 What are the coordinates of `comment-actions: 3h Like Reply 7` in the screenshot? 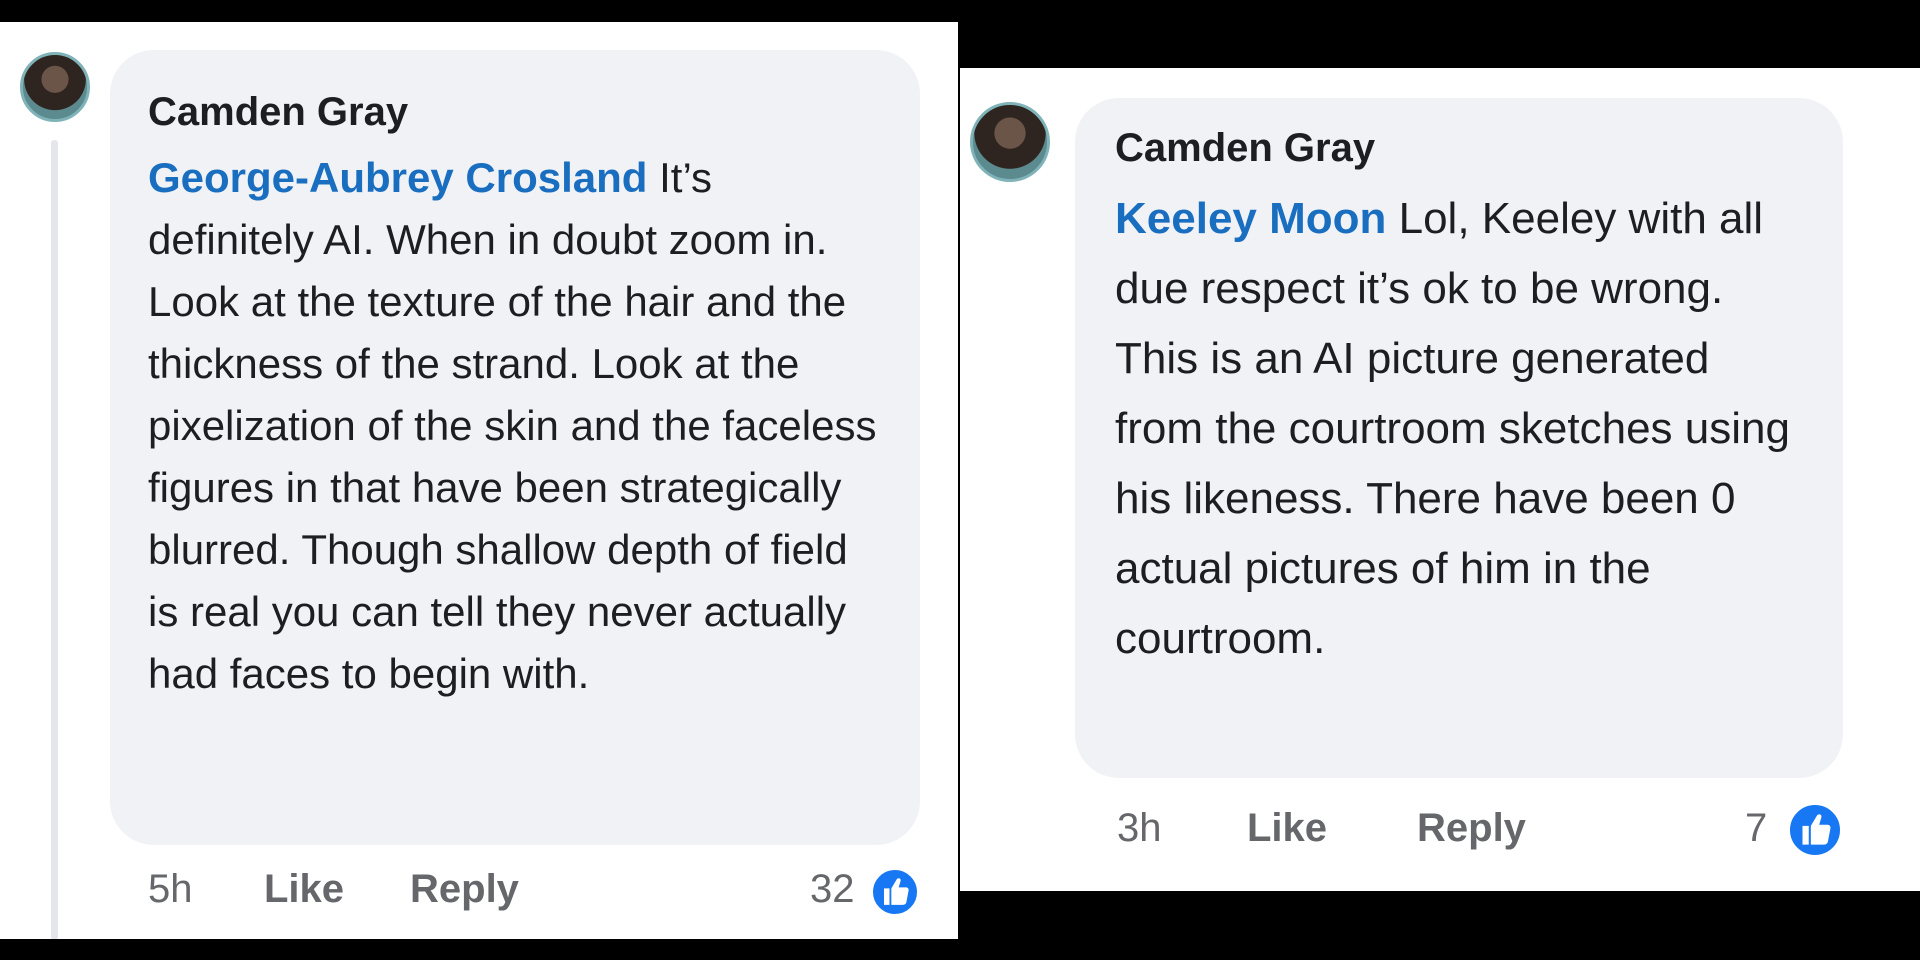 It's located at (1502, 830).